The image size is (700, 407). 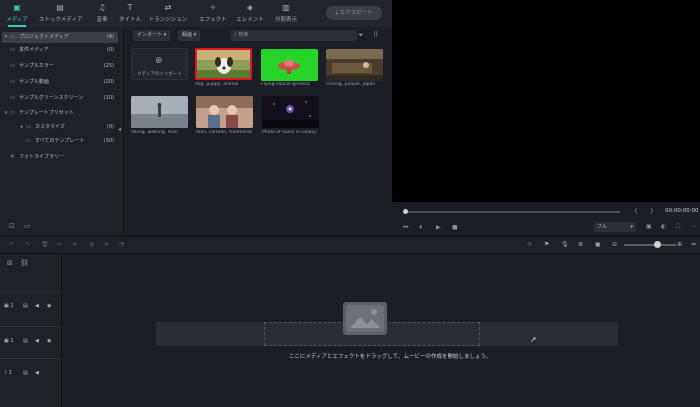 I want to click on sidebar-item-template-presets: ▾ ▭ テンプレートプリセット, so click(x=60, y=113).